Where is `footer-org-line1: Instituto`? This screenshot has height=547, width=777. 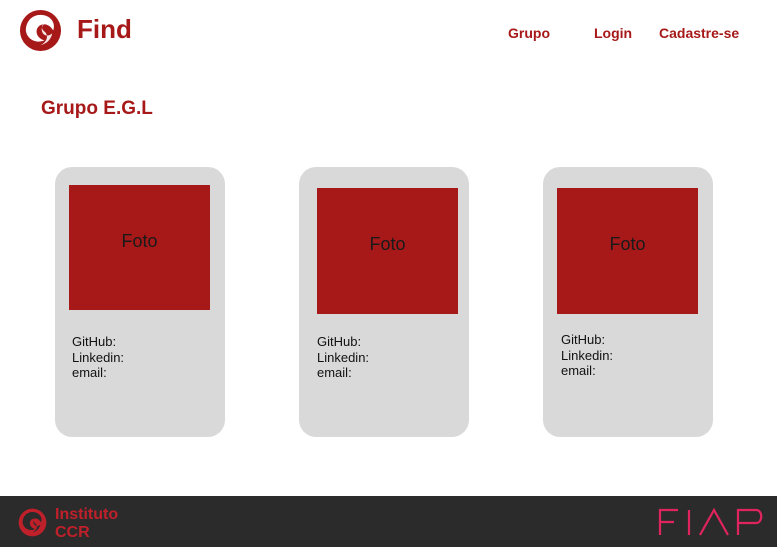 footer-org-line1: Instituto is located at coordinates (87, 514).